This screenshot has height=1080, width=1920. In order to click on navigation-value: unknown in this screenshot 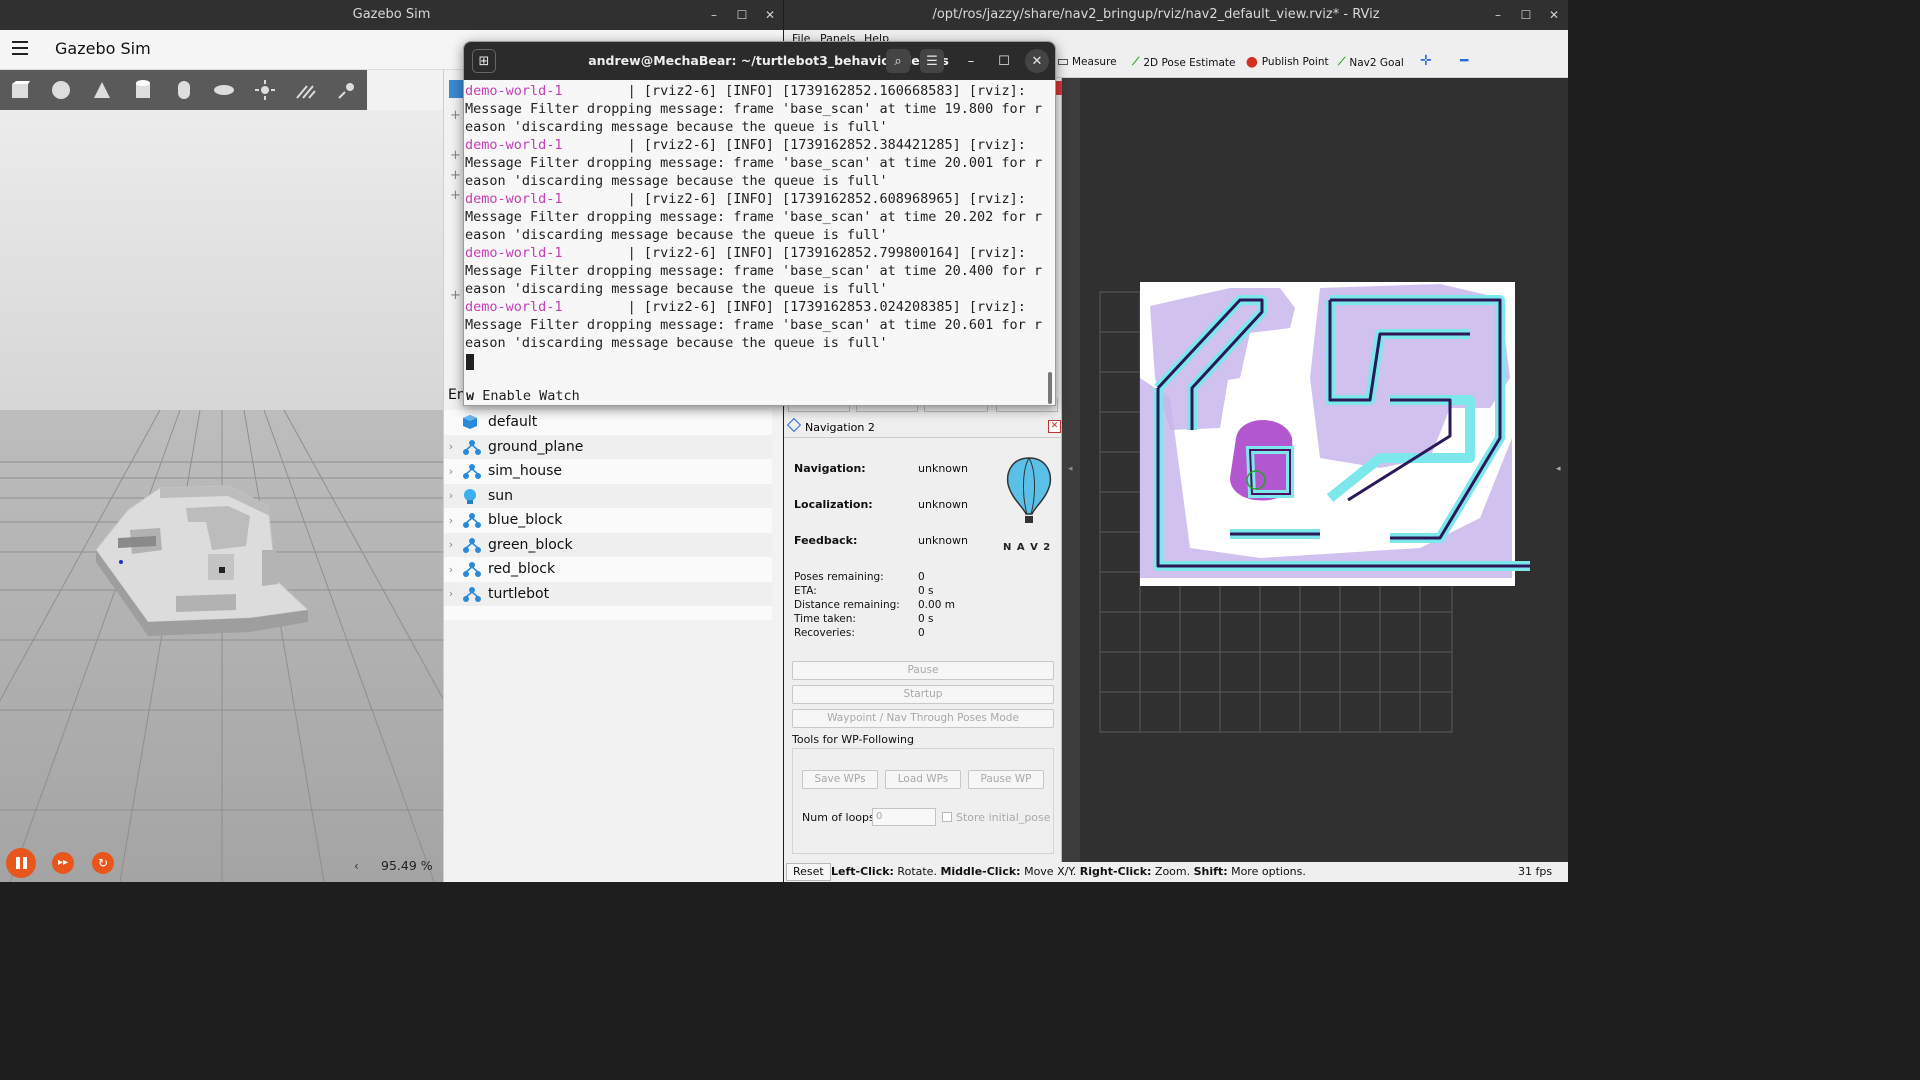, I will do `click(943, 468)`.